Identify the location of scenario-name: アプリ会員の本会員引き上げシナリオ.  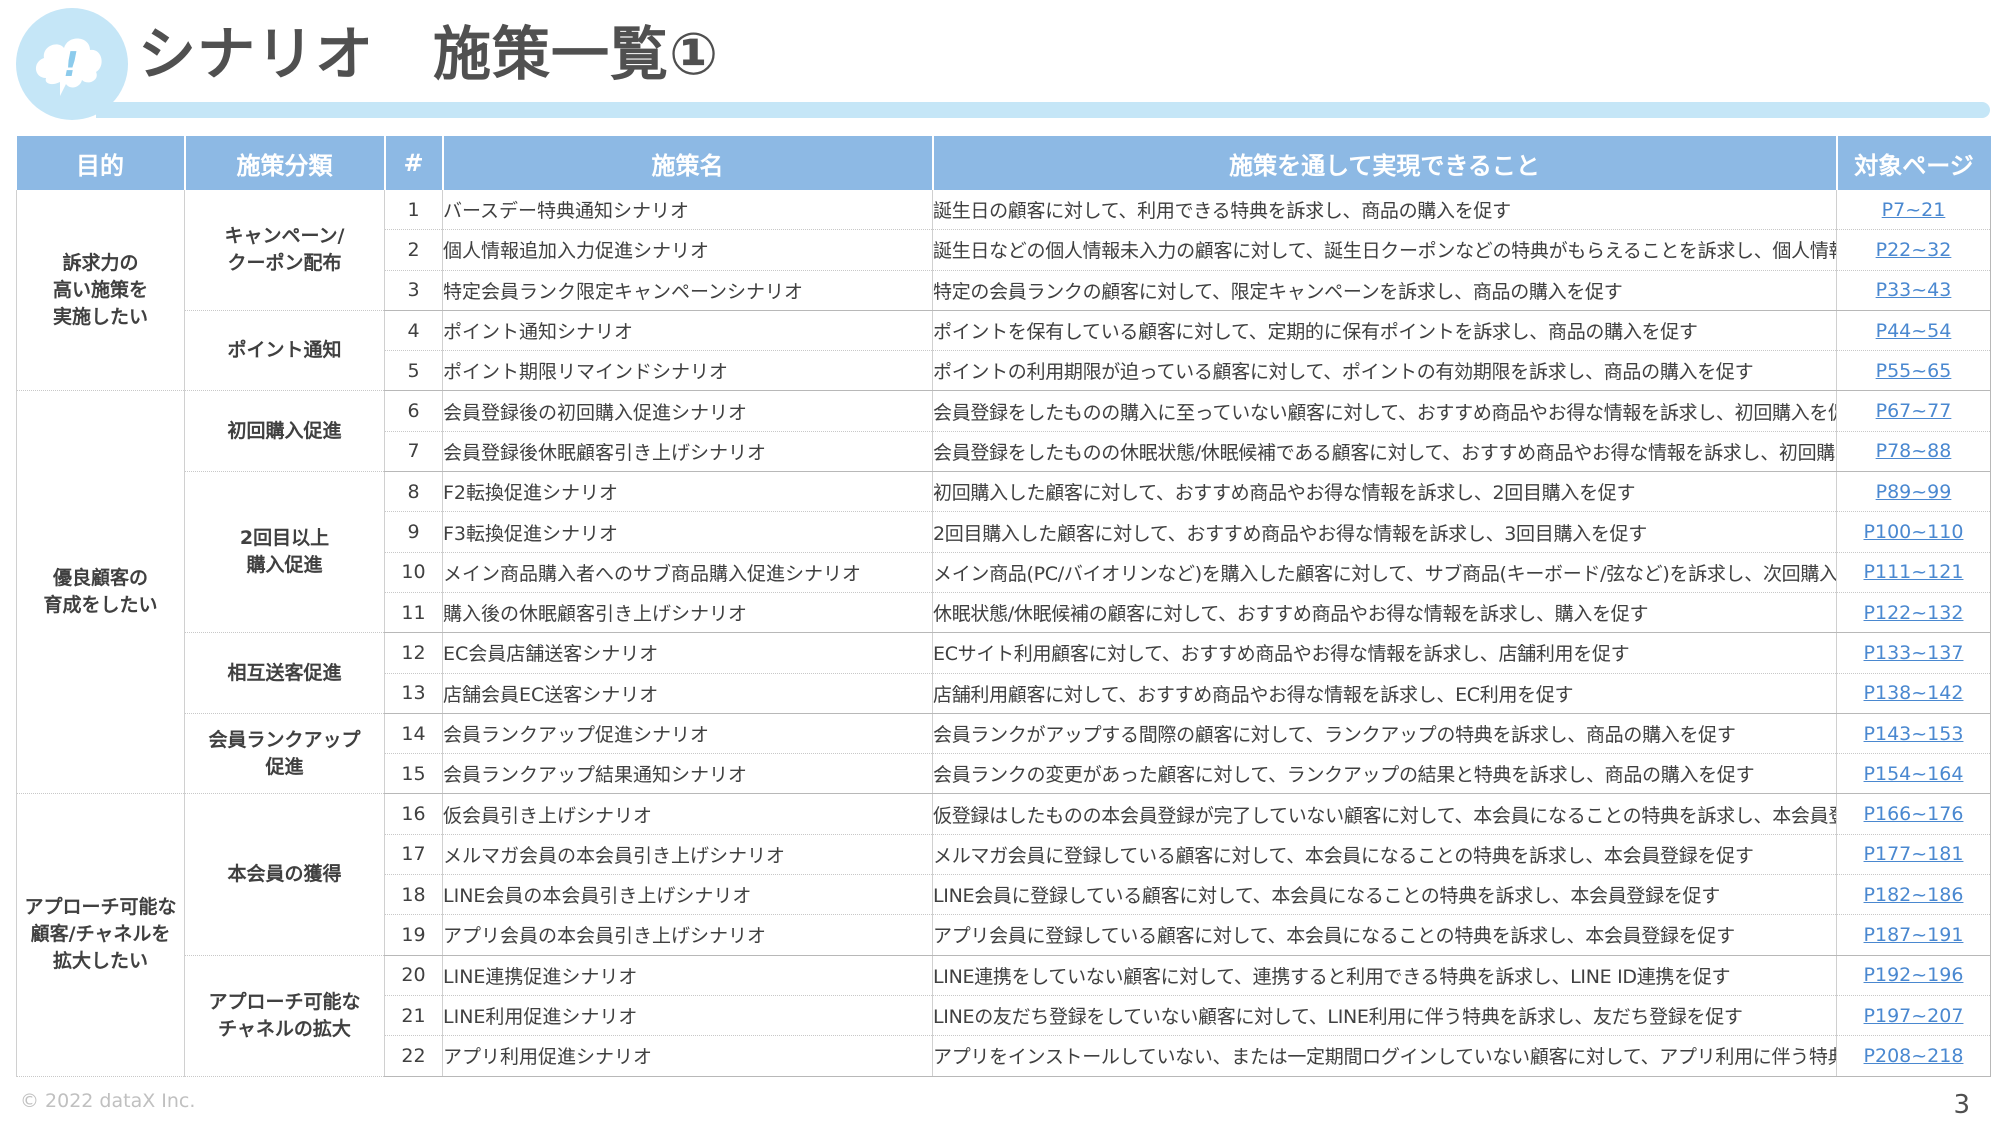
(687, 935).